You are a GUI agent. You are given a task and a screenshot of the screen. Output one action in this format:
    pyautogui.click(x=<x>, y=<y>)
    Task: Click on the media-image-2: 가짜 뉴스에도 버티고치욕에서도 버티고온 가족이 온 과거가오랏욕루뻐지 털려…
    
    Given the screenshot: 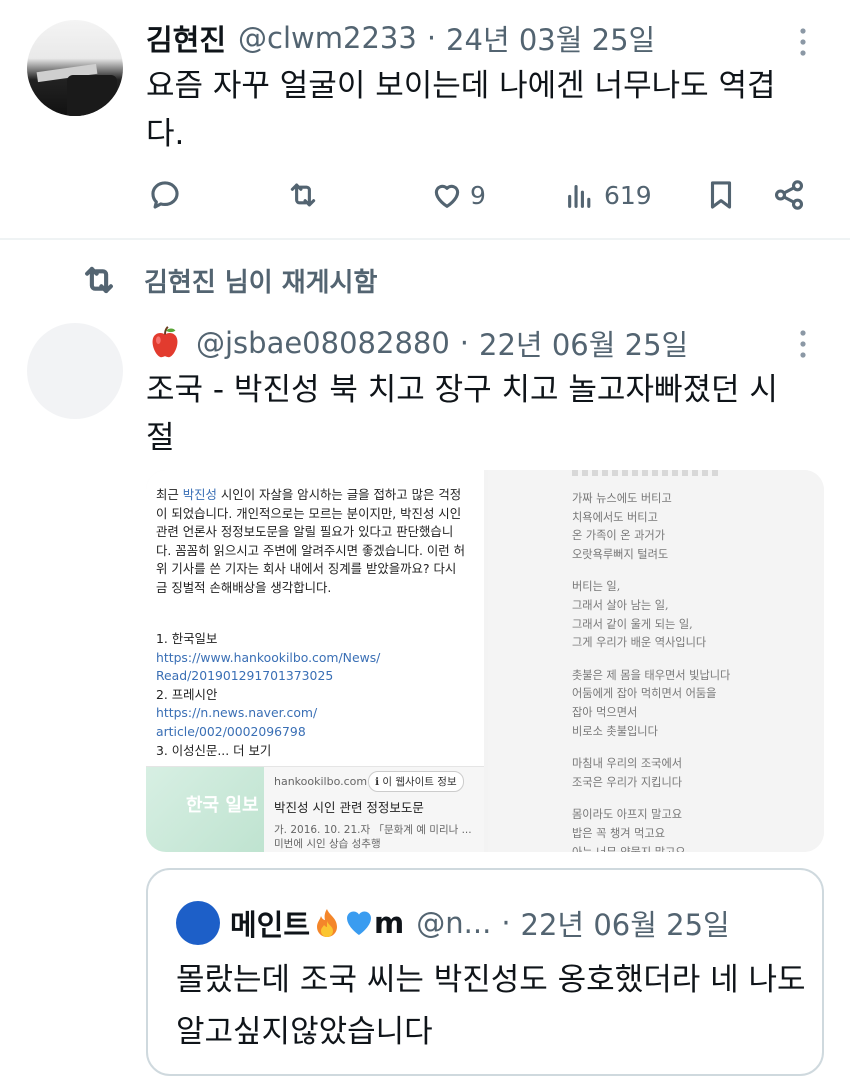 What is the action you would take?
    pyautogui.click(x=656, y=661)
    